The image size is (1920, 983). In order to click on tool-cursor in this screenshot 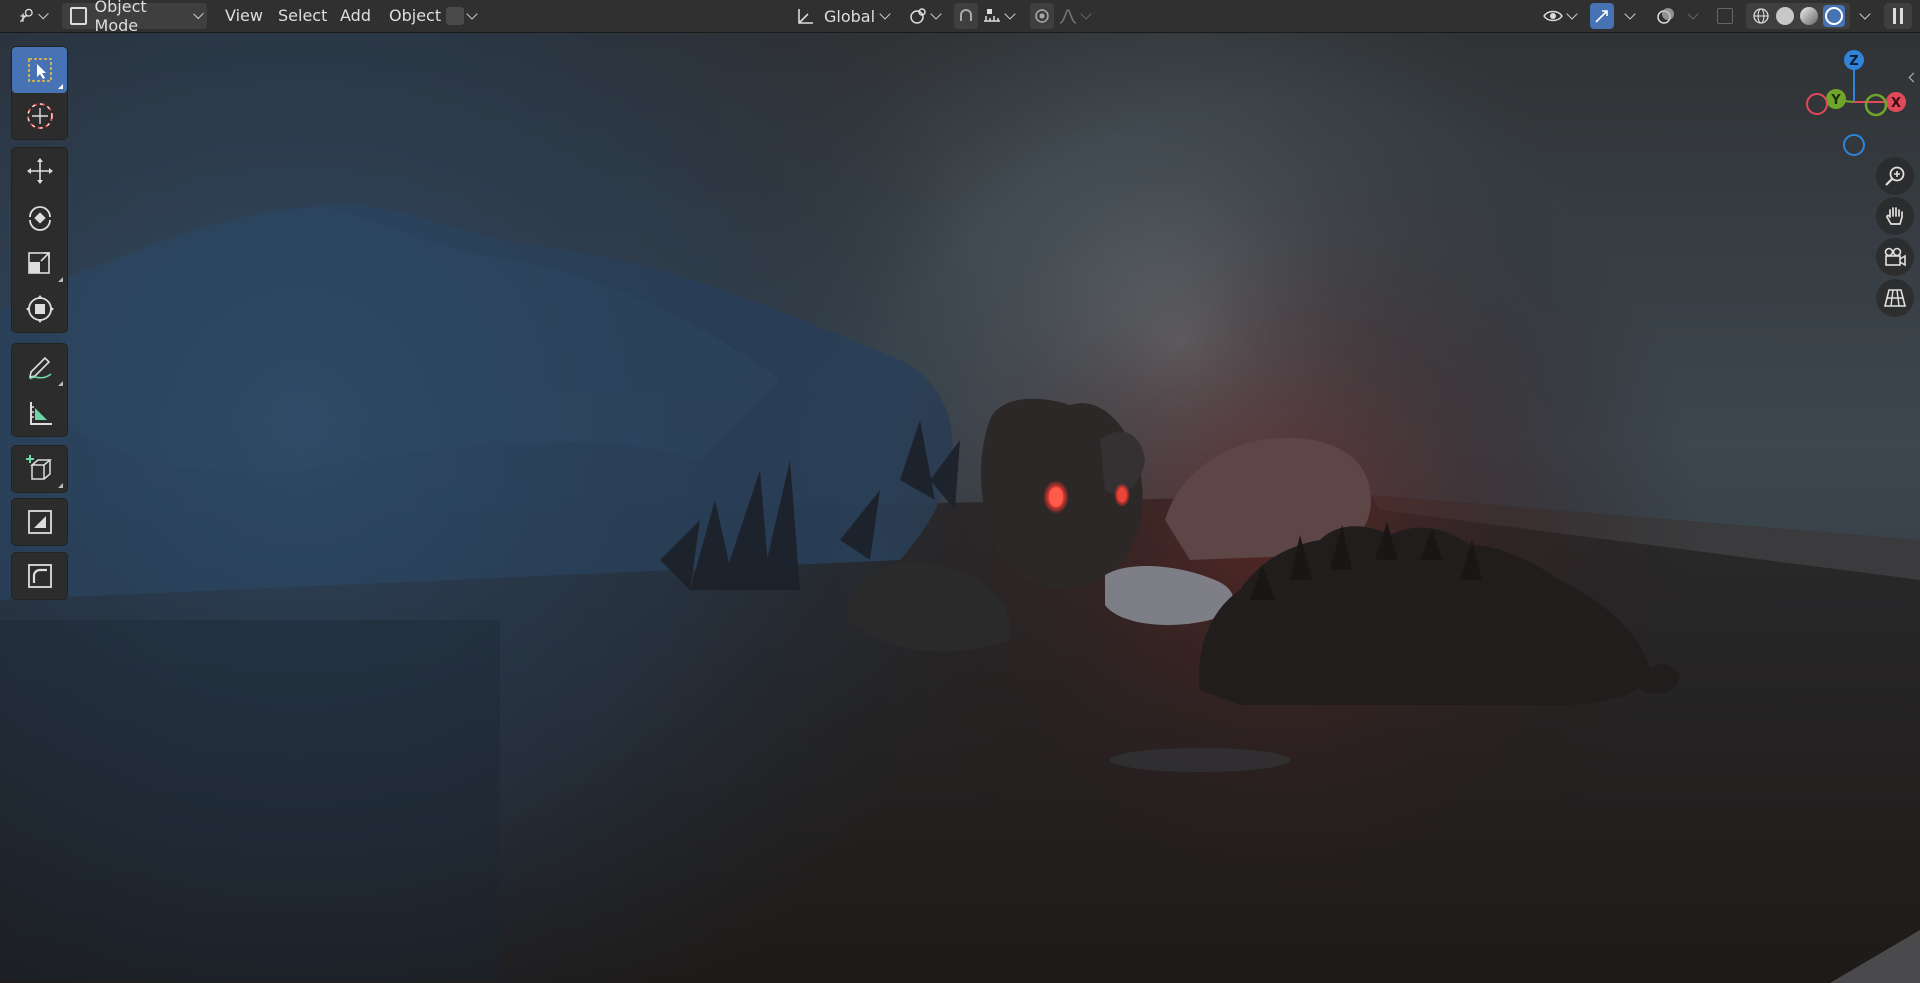, I will do `click(39, 116)`.